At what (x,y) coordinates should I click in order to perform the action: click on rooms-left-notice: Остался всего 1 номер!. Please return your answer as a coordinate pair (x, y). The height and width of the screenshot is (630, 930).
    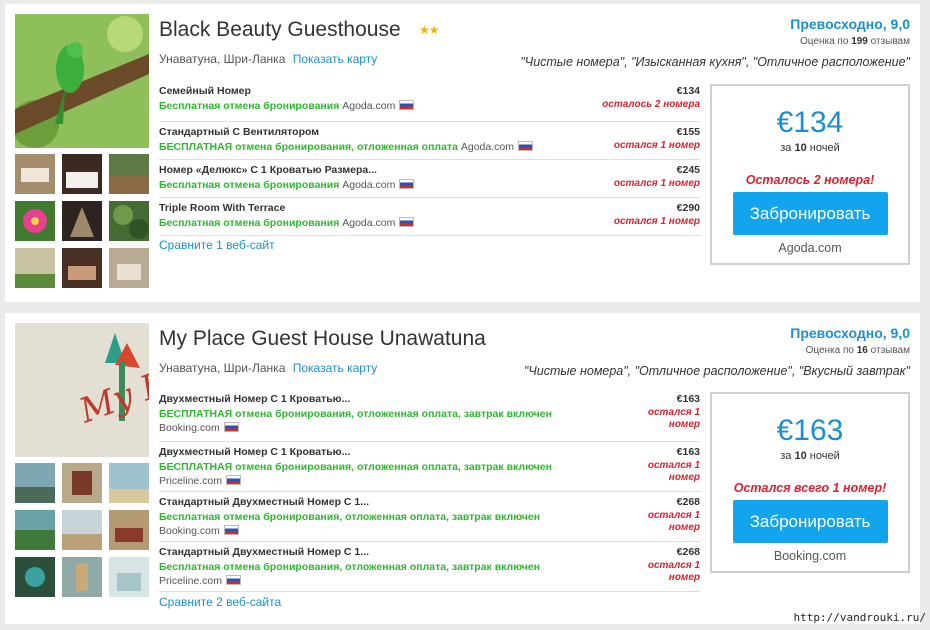
    Looking at the image, I should click on (810, 488).